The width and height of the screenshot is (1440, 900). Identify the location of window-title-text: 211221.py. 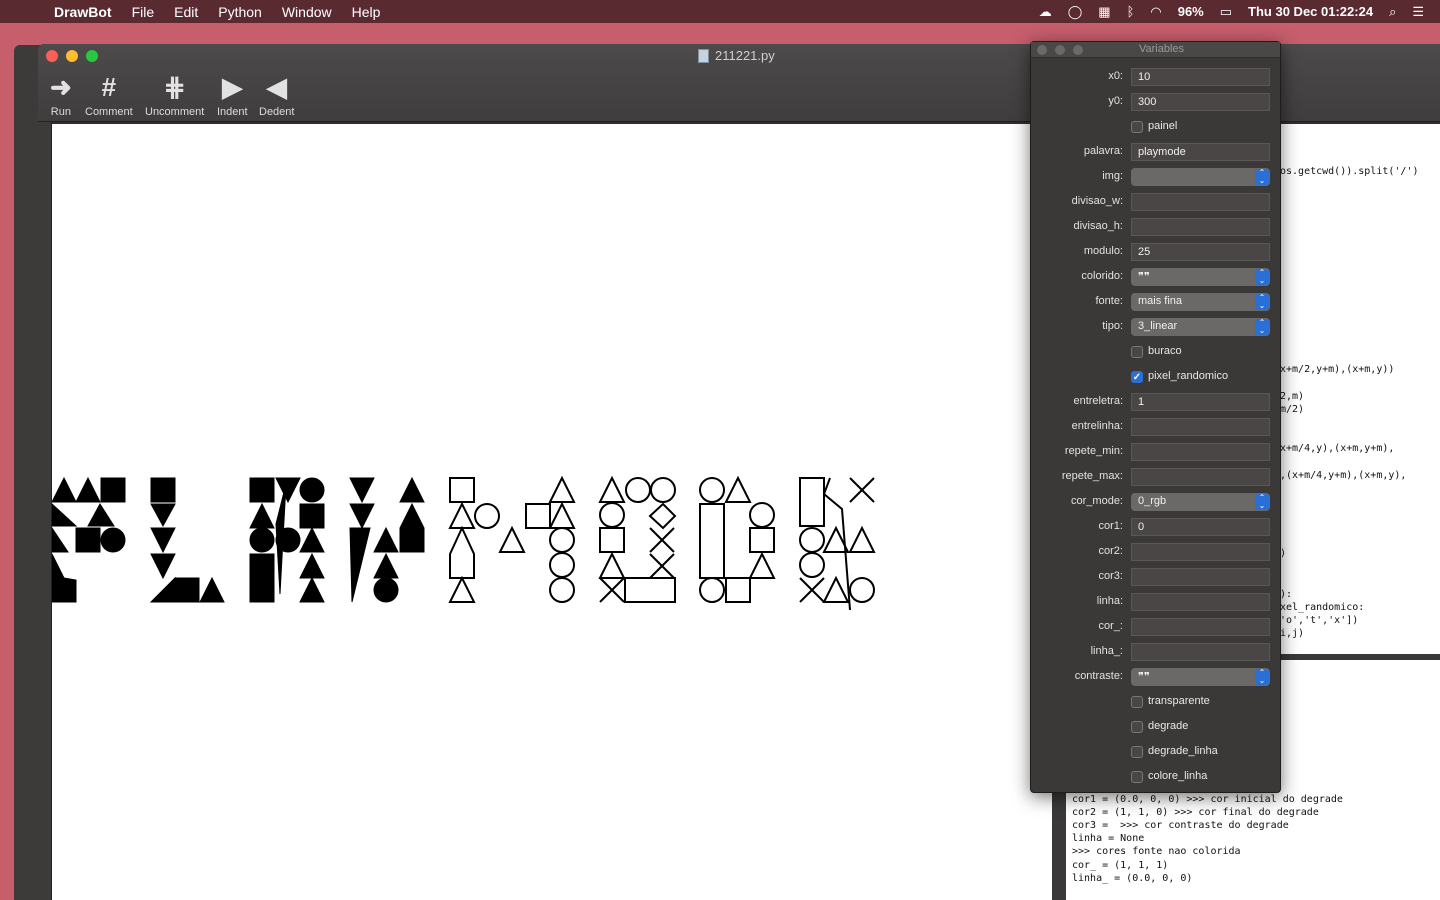
(745, 55).